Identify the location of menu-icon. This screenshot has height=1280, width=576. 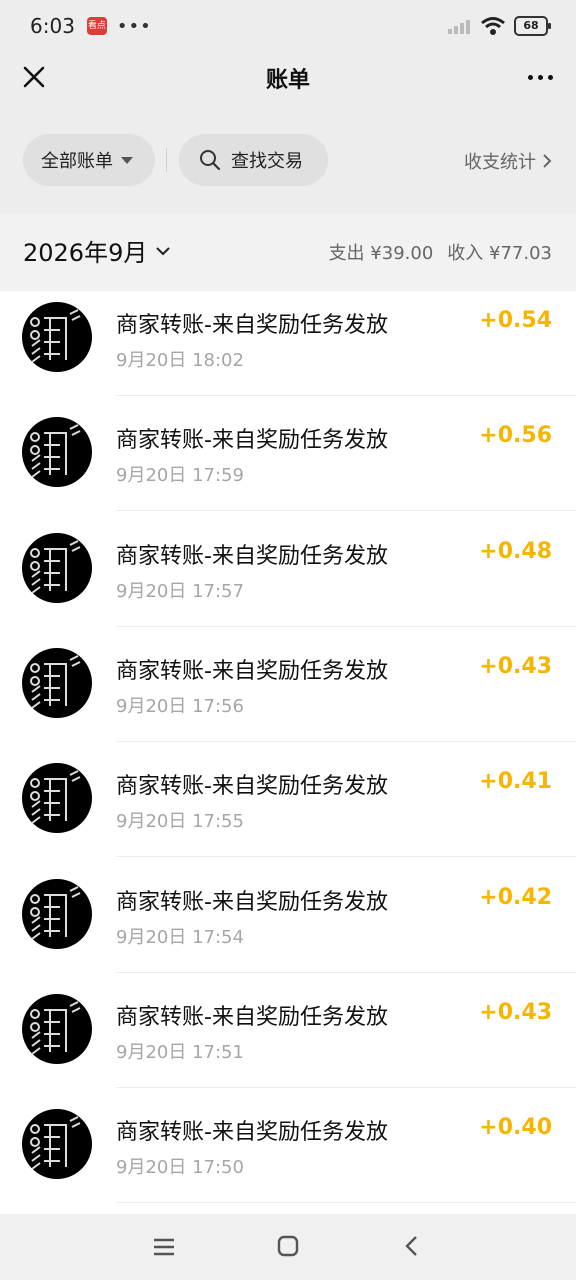
(164, 1247).